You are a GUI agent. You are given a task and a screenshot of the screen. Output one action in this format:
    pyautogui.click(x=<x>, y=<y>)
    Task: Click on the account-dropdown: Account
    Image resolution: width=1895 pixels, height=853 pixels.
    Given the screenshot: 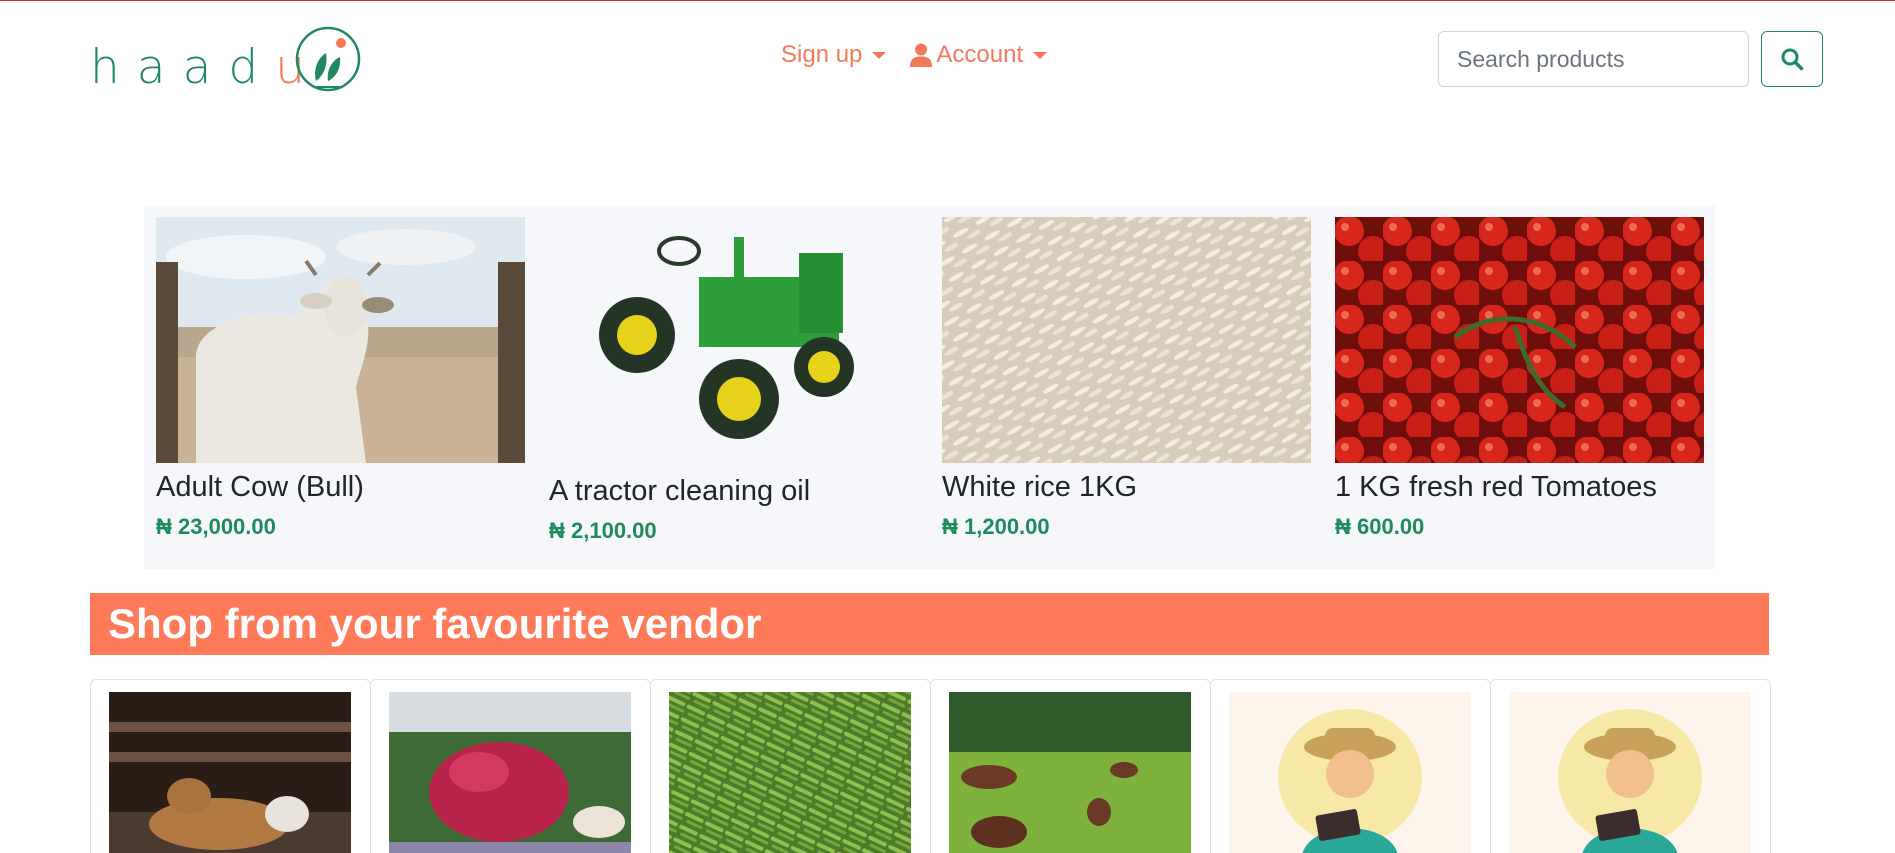 What is the action you would take?
    pyautogui.click(x=979, y=55)
    